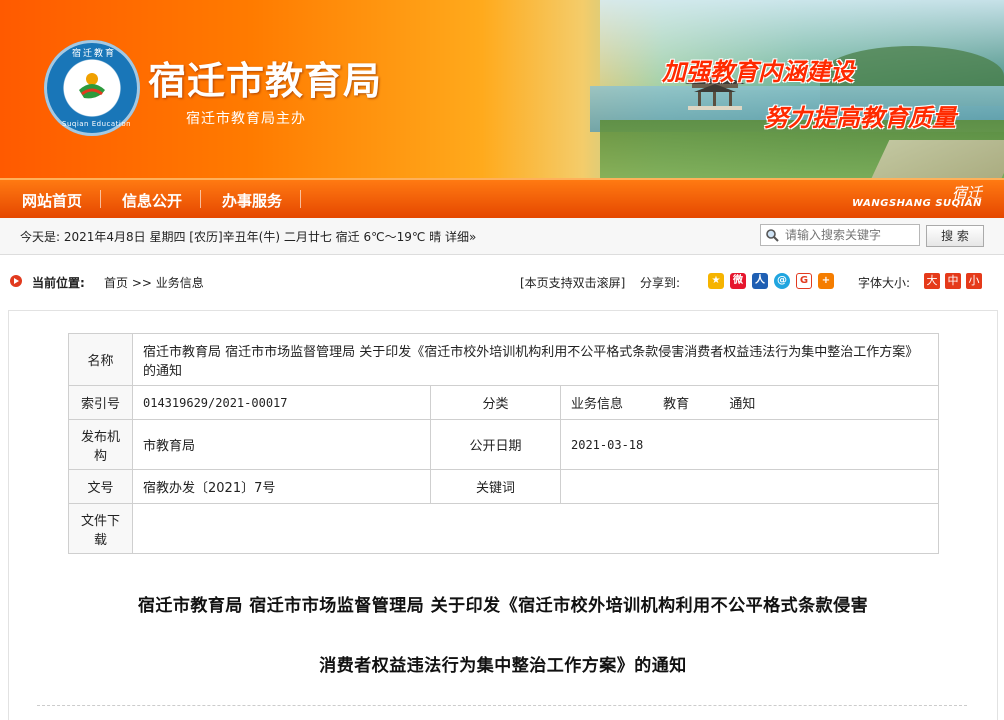 This screenshot has height=720, width=1004. What do you see at coordinates (100, 486) in the screenshot?
I see `meta-label-docno: 文号` at bounding box center [100, 486].